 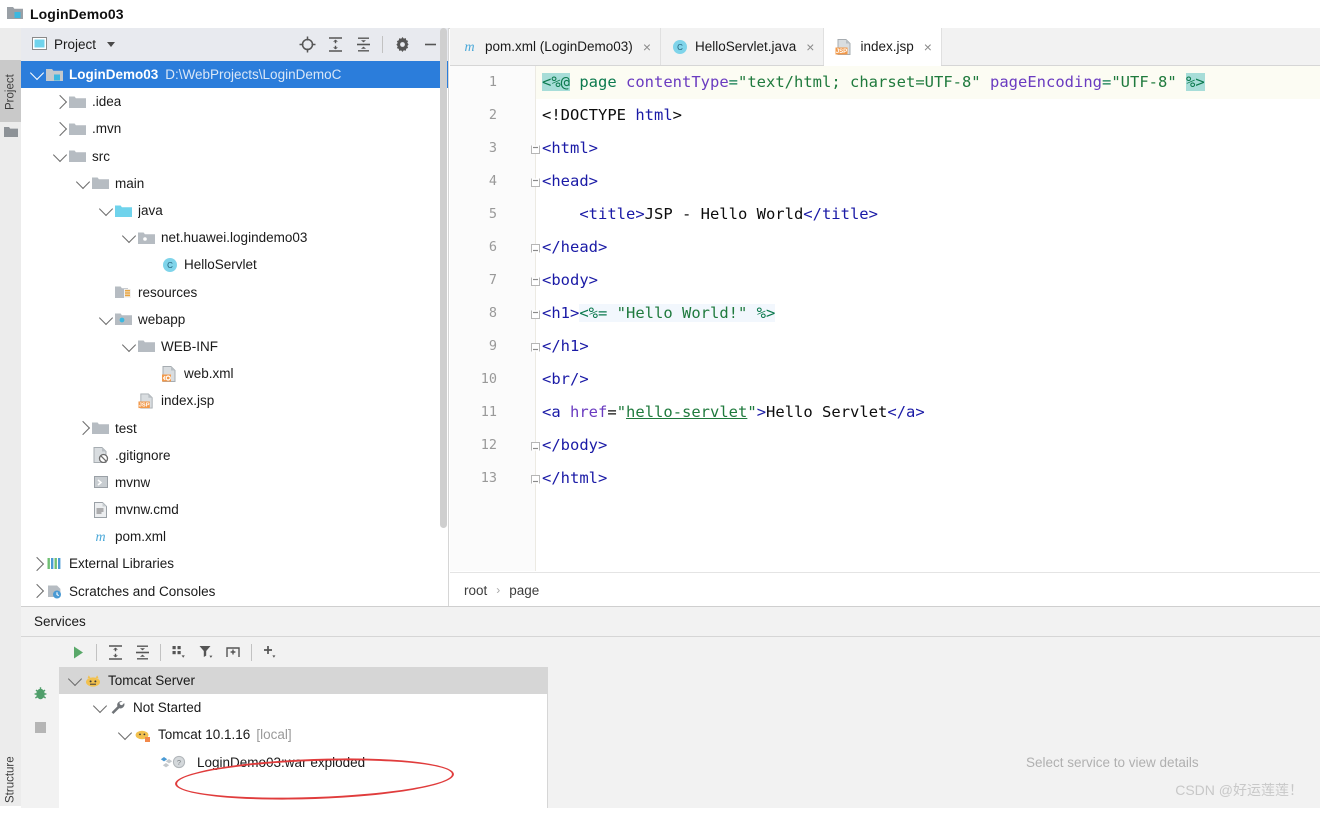 I want to click on code-line: </h1>, so click(x=928, y=346).